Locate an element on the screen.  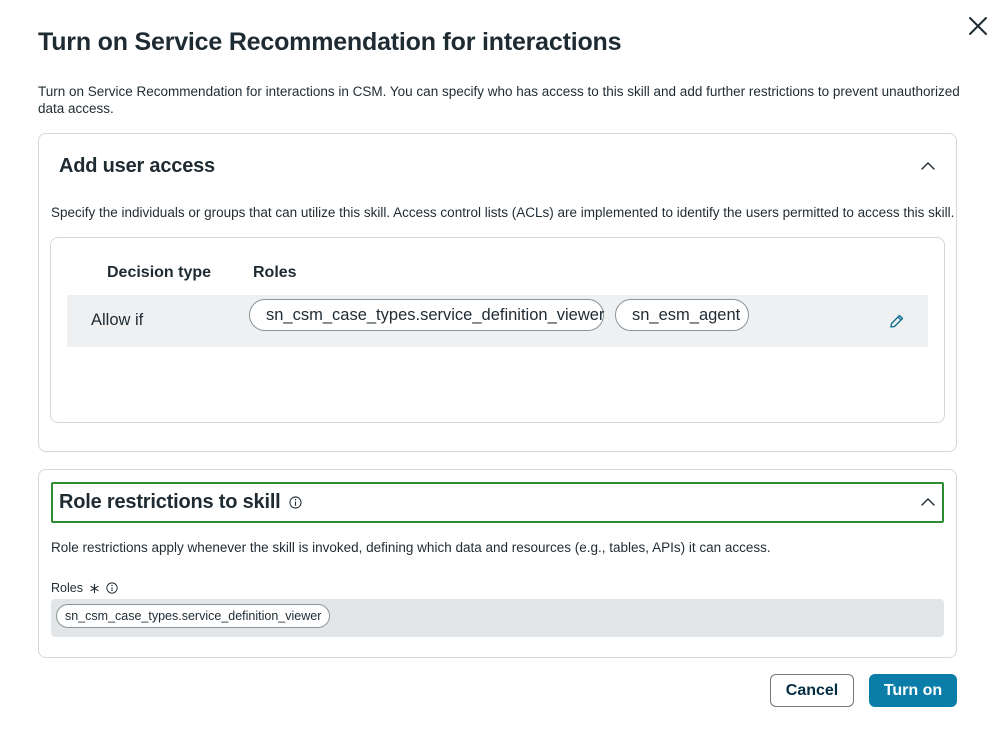
pencil-icon is located at coordinates (897, 321).